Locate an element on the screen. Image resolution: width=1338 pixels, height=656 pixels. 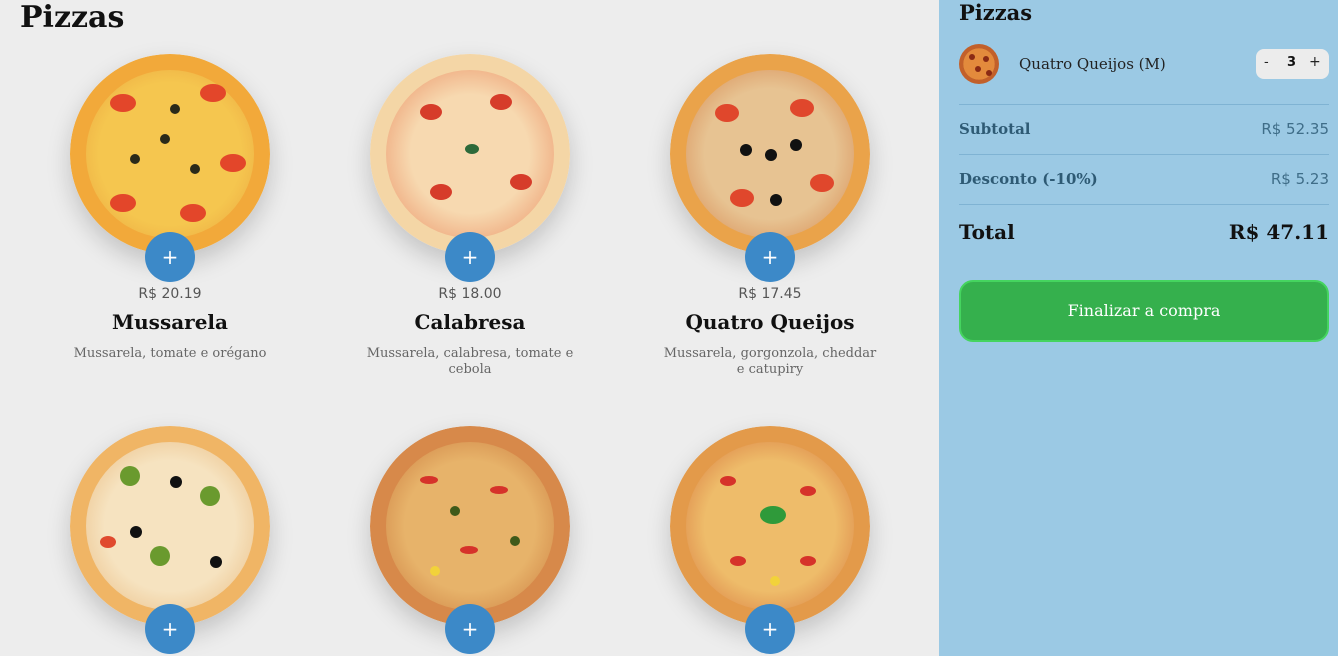
total-label: Total is located at coordinates (987, 232).